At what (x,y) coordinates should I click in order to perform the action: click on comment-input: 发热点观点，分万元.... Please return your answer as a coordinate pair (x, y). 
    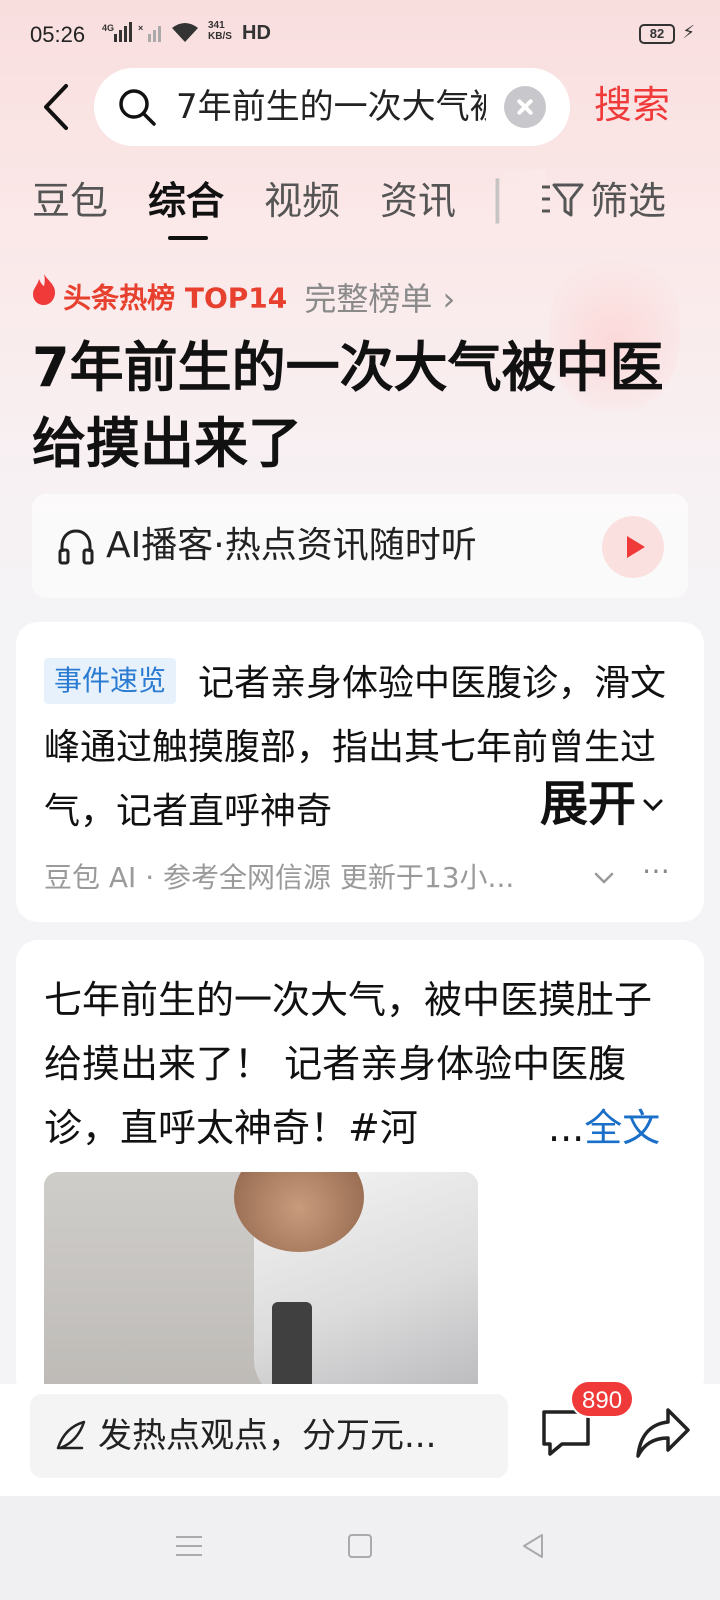
    Looking at the image, I should click on (269, 1436).